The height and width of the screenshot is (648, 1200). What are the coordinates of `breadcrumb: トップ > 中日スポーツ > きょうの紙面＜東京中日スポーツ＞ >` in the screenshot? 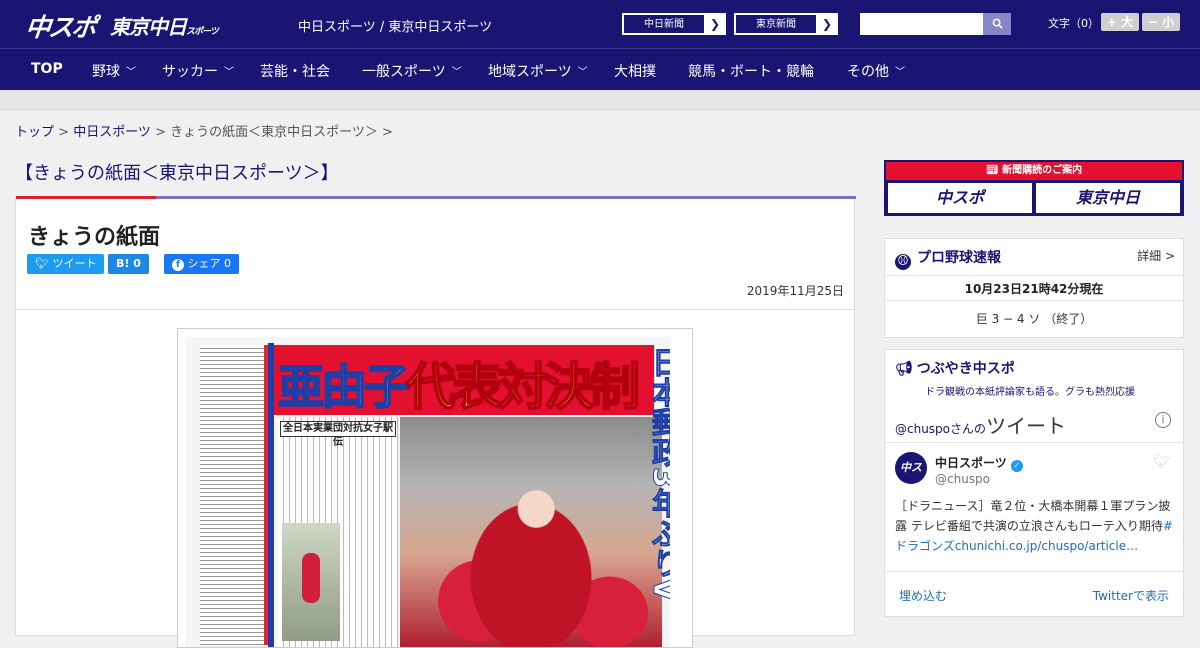 It's located at (204, 130).